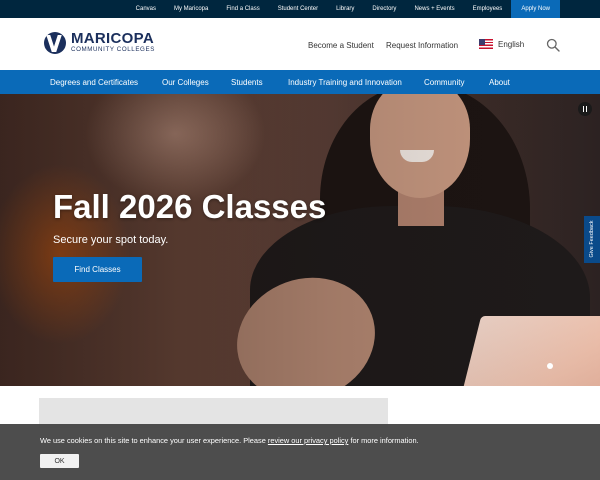 Image resolution: width=600 pixels, height=480 pixels. Describe the element at coordinates (444, 82) in the screenshot. I see `nav-community: Community` at that location.